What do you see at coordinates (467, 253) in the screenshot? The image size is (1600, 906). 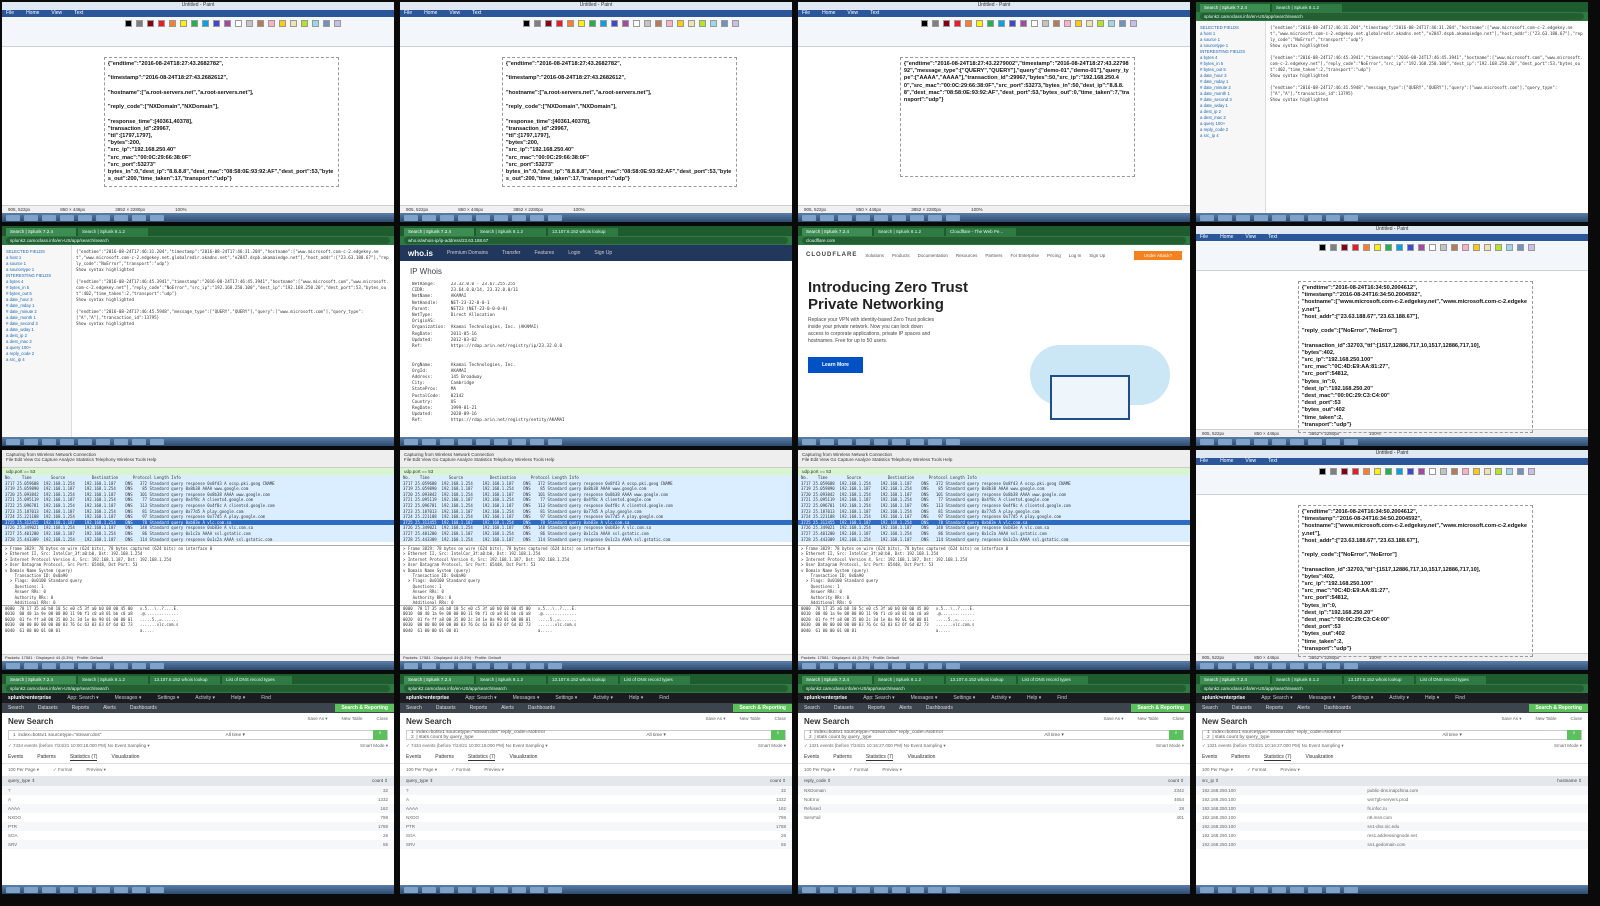 I see `whois-nav-item: Premium Domains` at bounding box center [467, 253].